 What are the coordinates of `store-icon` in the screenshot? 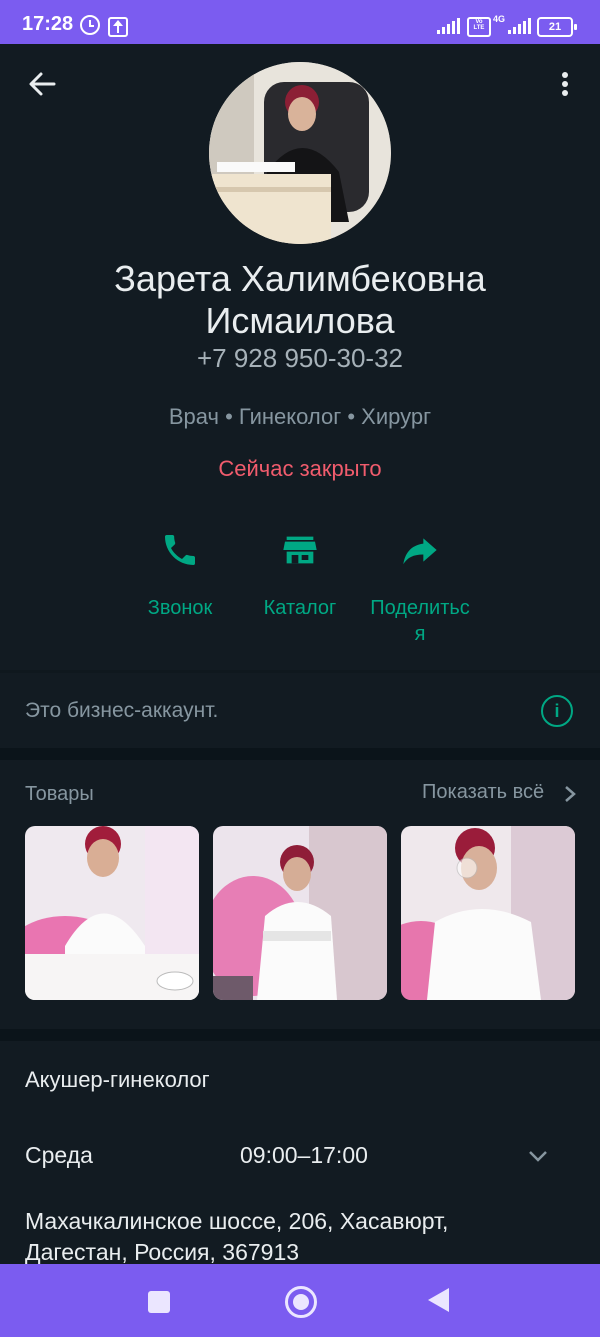 It's located at (300, 550).